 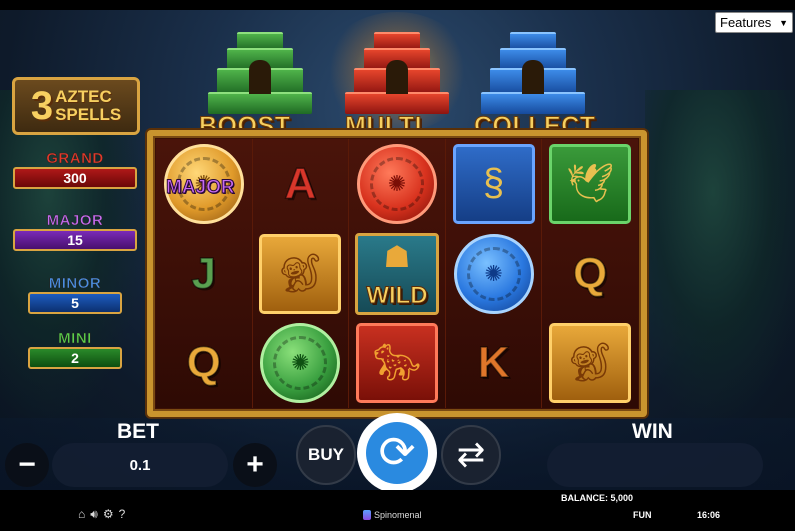 I want to click on aztec-mask-icon: ☗, so click(x=397, y=257).